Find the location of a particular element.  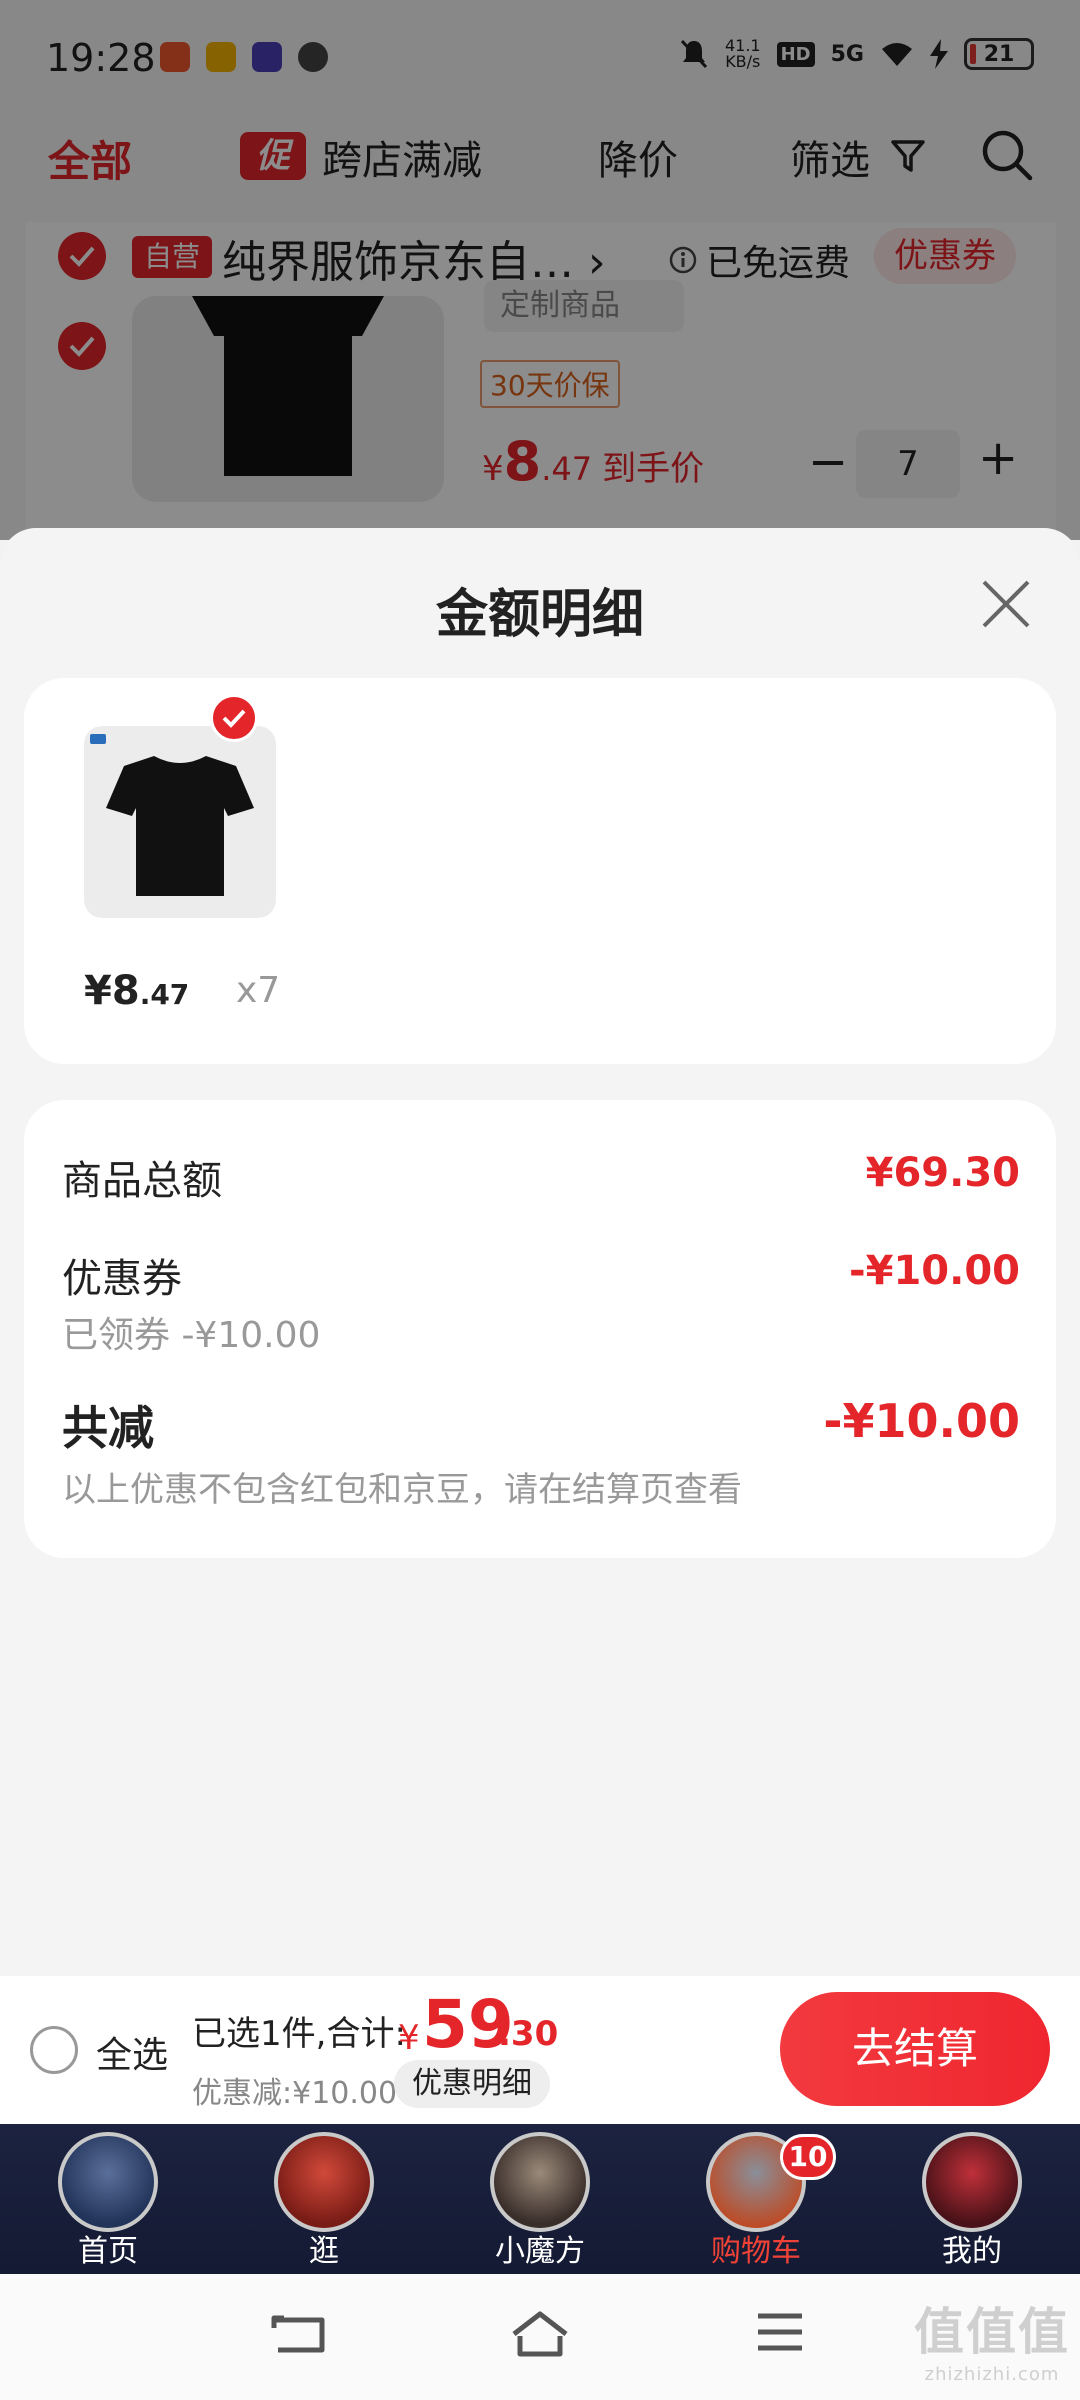

discount-note: 以上优惠不包含红包和京豆，请在结算页查看 is located at coordinates (402, 1490).